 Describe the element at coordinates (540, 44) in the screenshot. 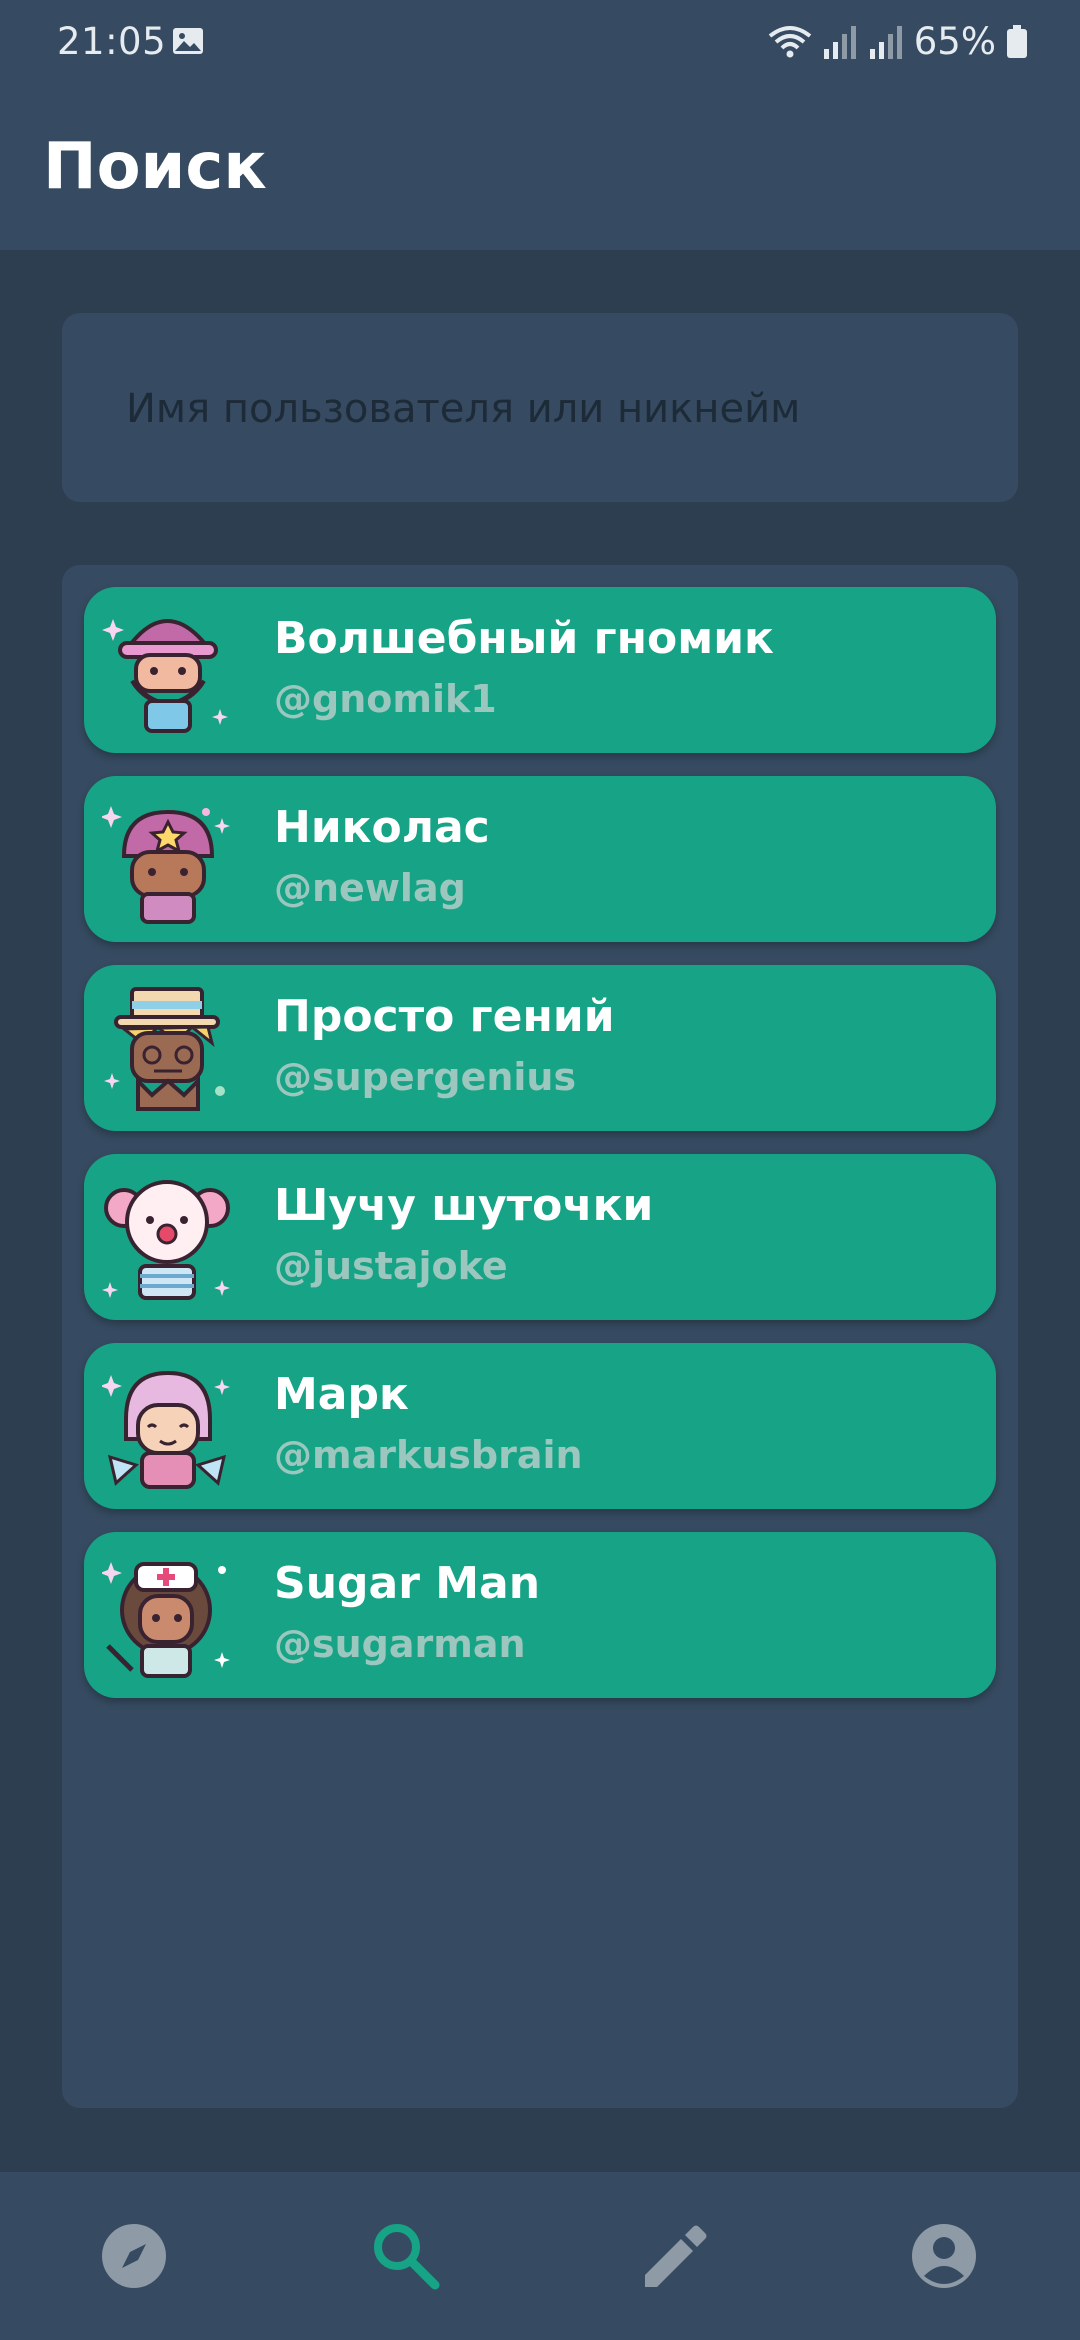

I see `status-bar: 21:05 65%` at that location.